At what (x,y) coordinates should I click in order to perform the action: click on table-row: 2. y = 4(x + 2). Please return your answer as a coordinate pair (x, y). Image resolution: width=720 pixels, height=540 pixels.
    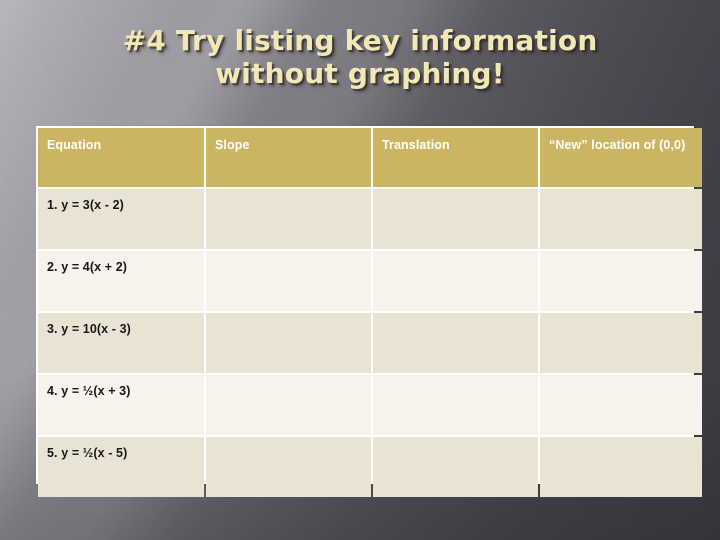
    Looking at the image, I should click on (370, 281).